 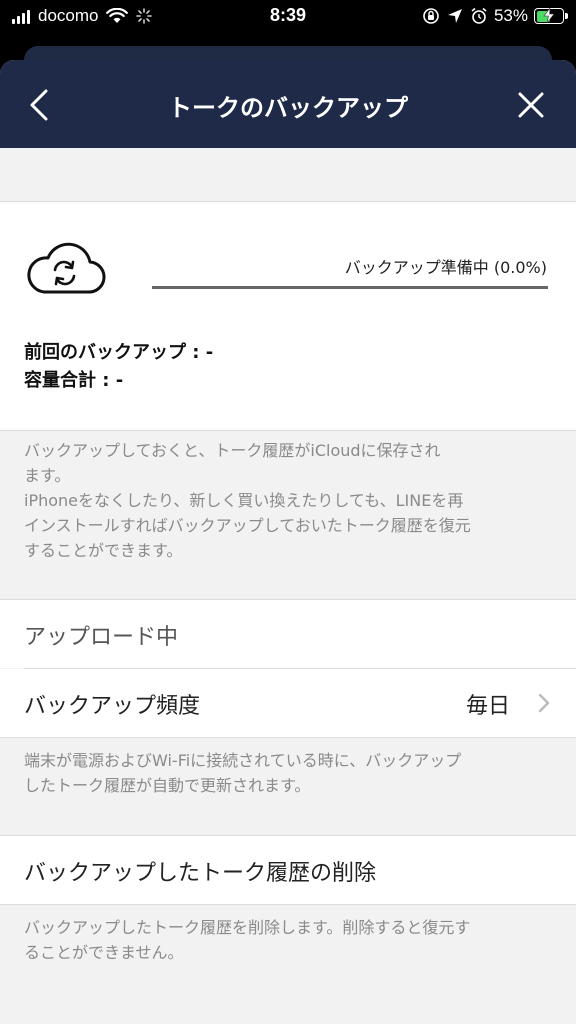 What do you see at coordinates (66, 268) in the screenshot?
I see `cloud-sync-icon` at bounding box center [66, 268].